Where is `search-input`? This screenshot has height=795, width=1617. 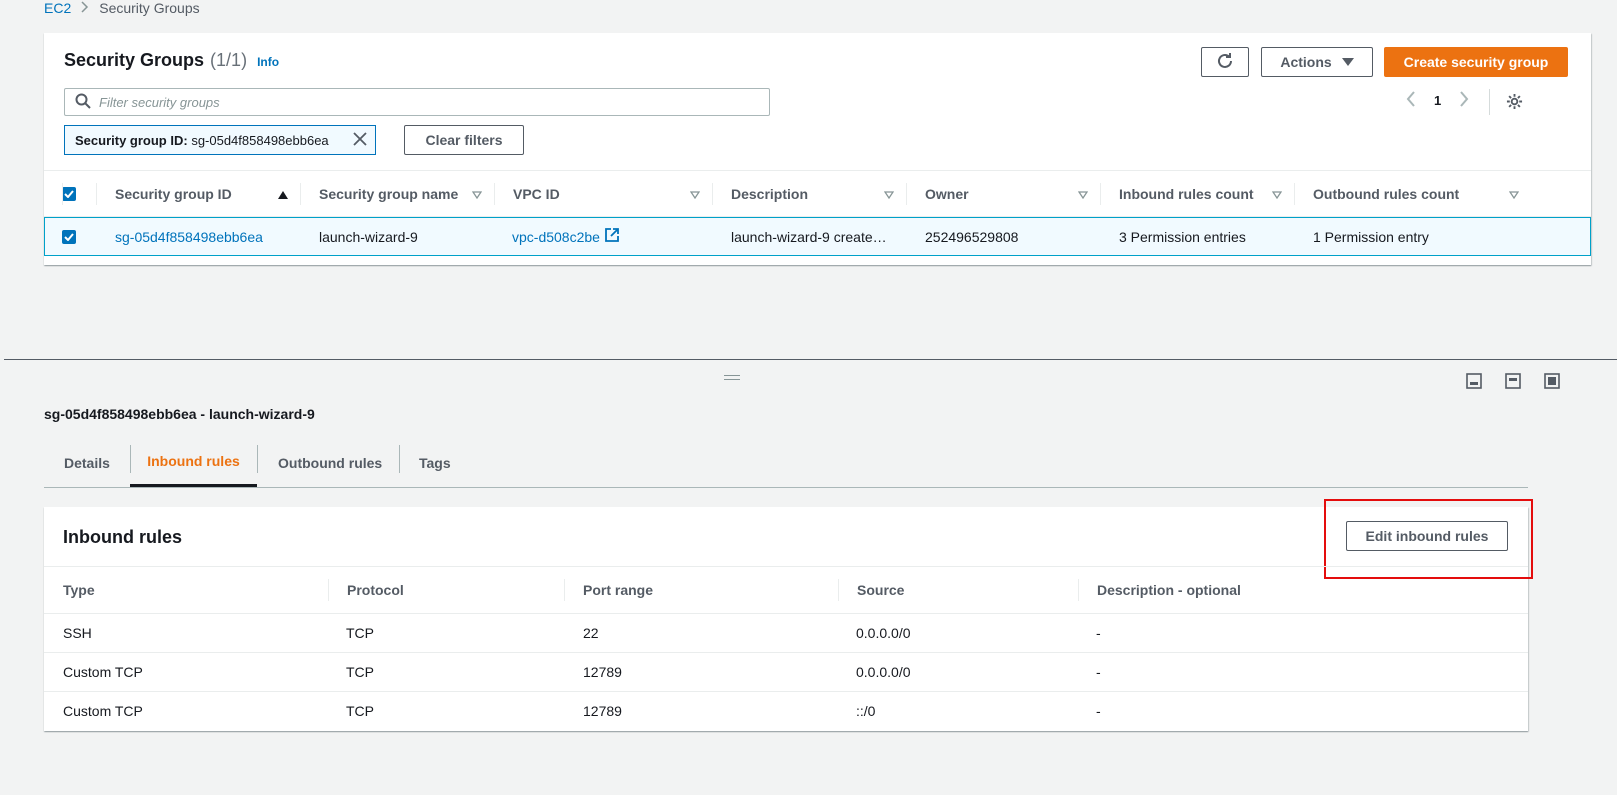
search-input is located at coordinates (434, 102).